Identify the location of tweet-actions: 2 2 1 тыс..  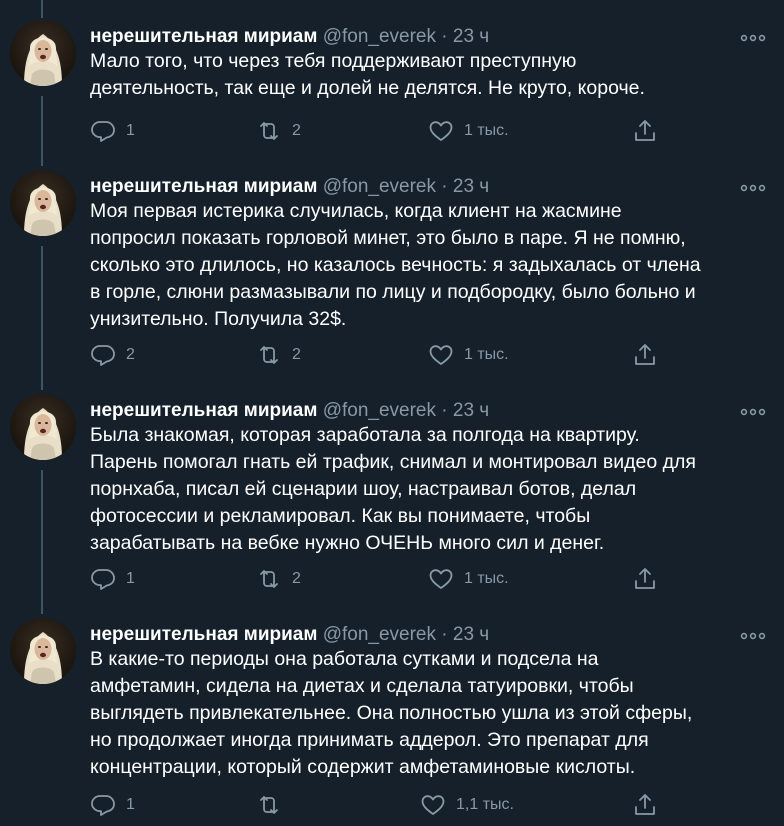
(380, 355).